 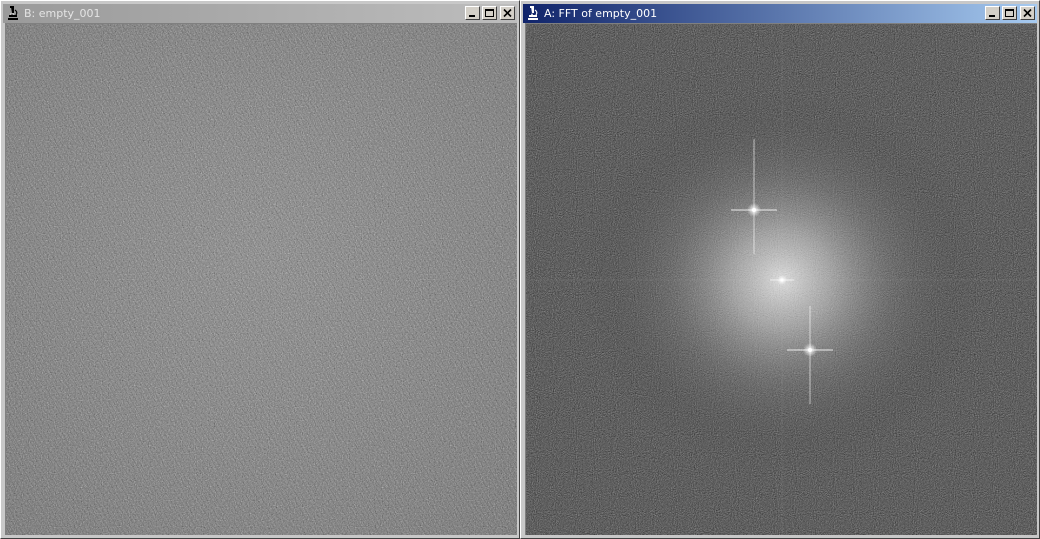 I want to click on title-bar: A: FFT of empty_001, so click(x=780, y=13).